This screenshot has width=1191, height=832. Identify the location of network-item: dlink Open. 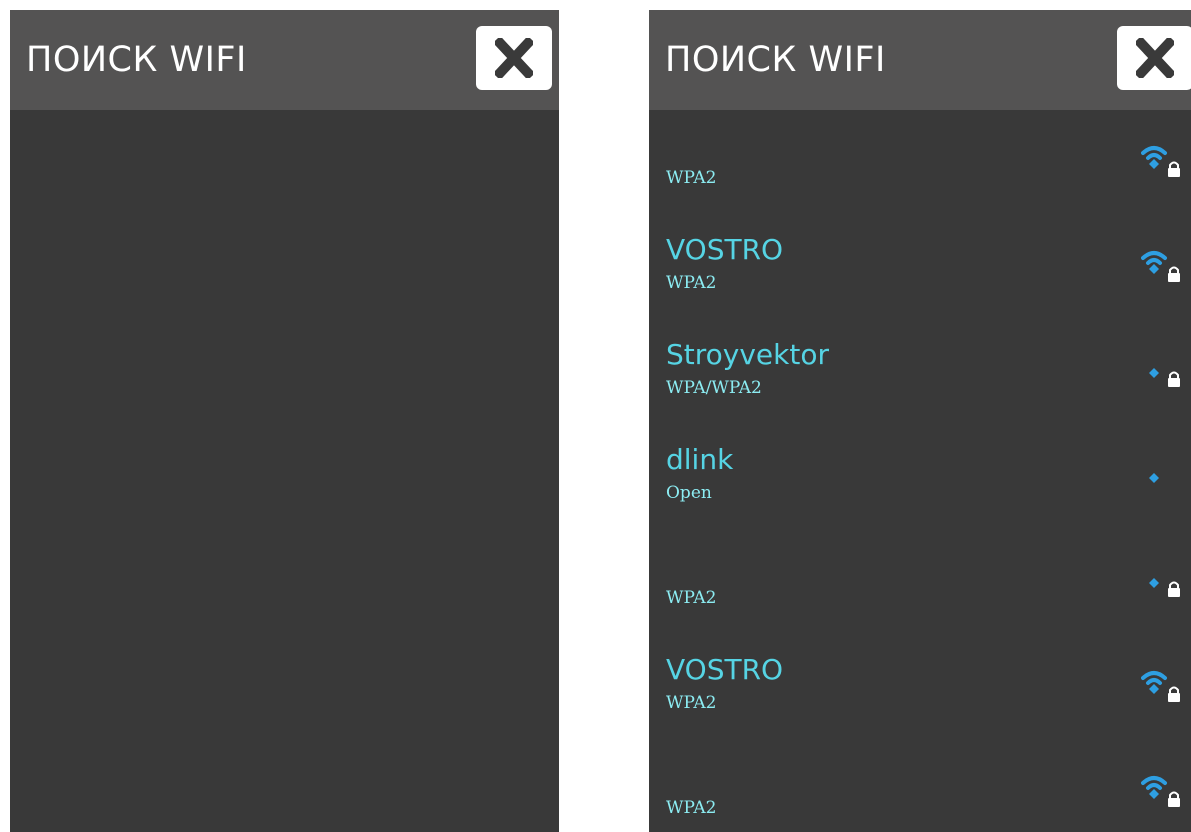
(920, 477).